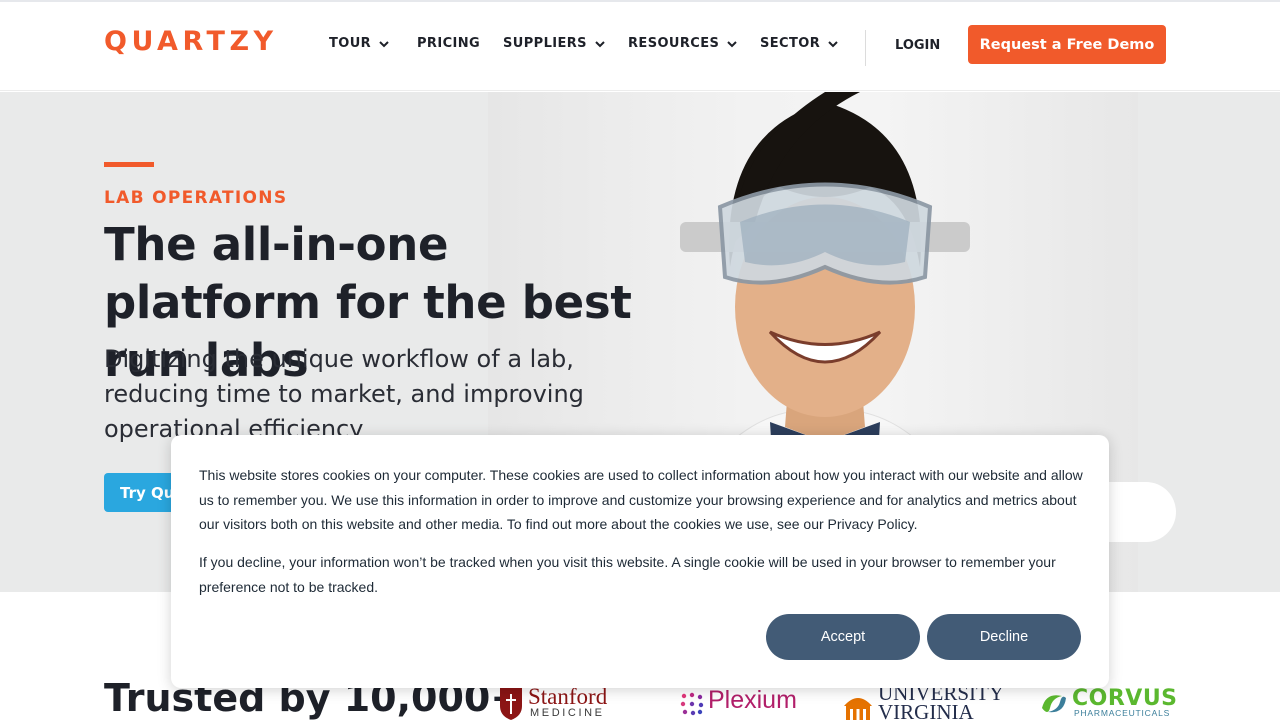 The height and width of the screenshot is (720, 1280). What do you see at coordinates (196, 198) in the screenshot?
I see `hero-eyebrow: LAB OPERATIONS` at bounding box center [196, 198].